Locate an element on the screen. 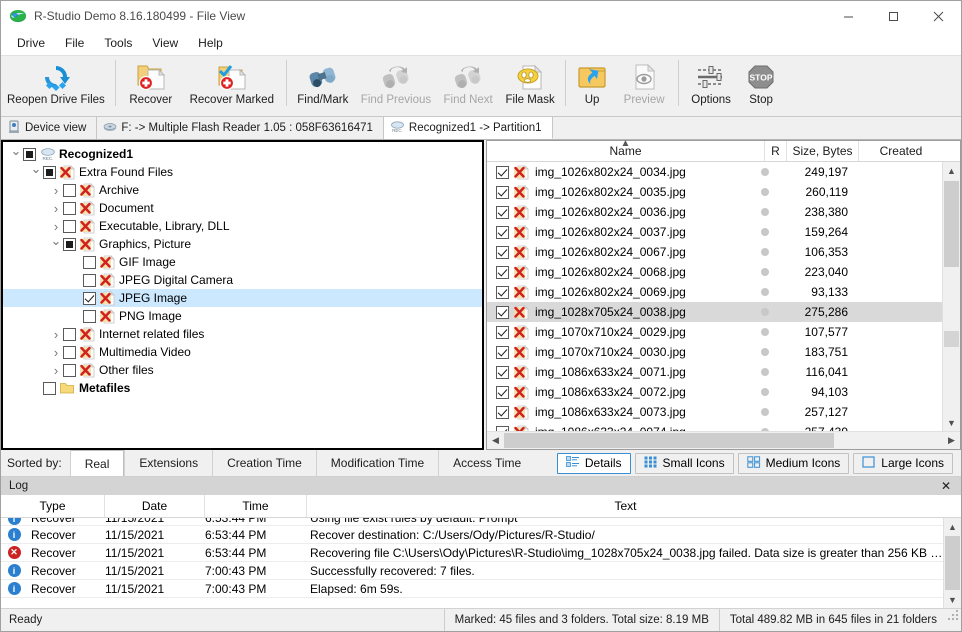 The height and width of the screenshot is (632, 962). menu-help: Help is located at coordinates (210, 43).